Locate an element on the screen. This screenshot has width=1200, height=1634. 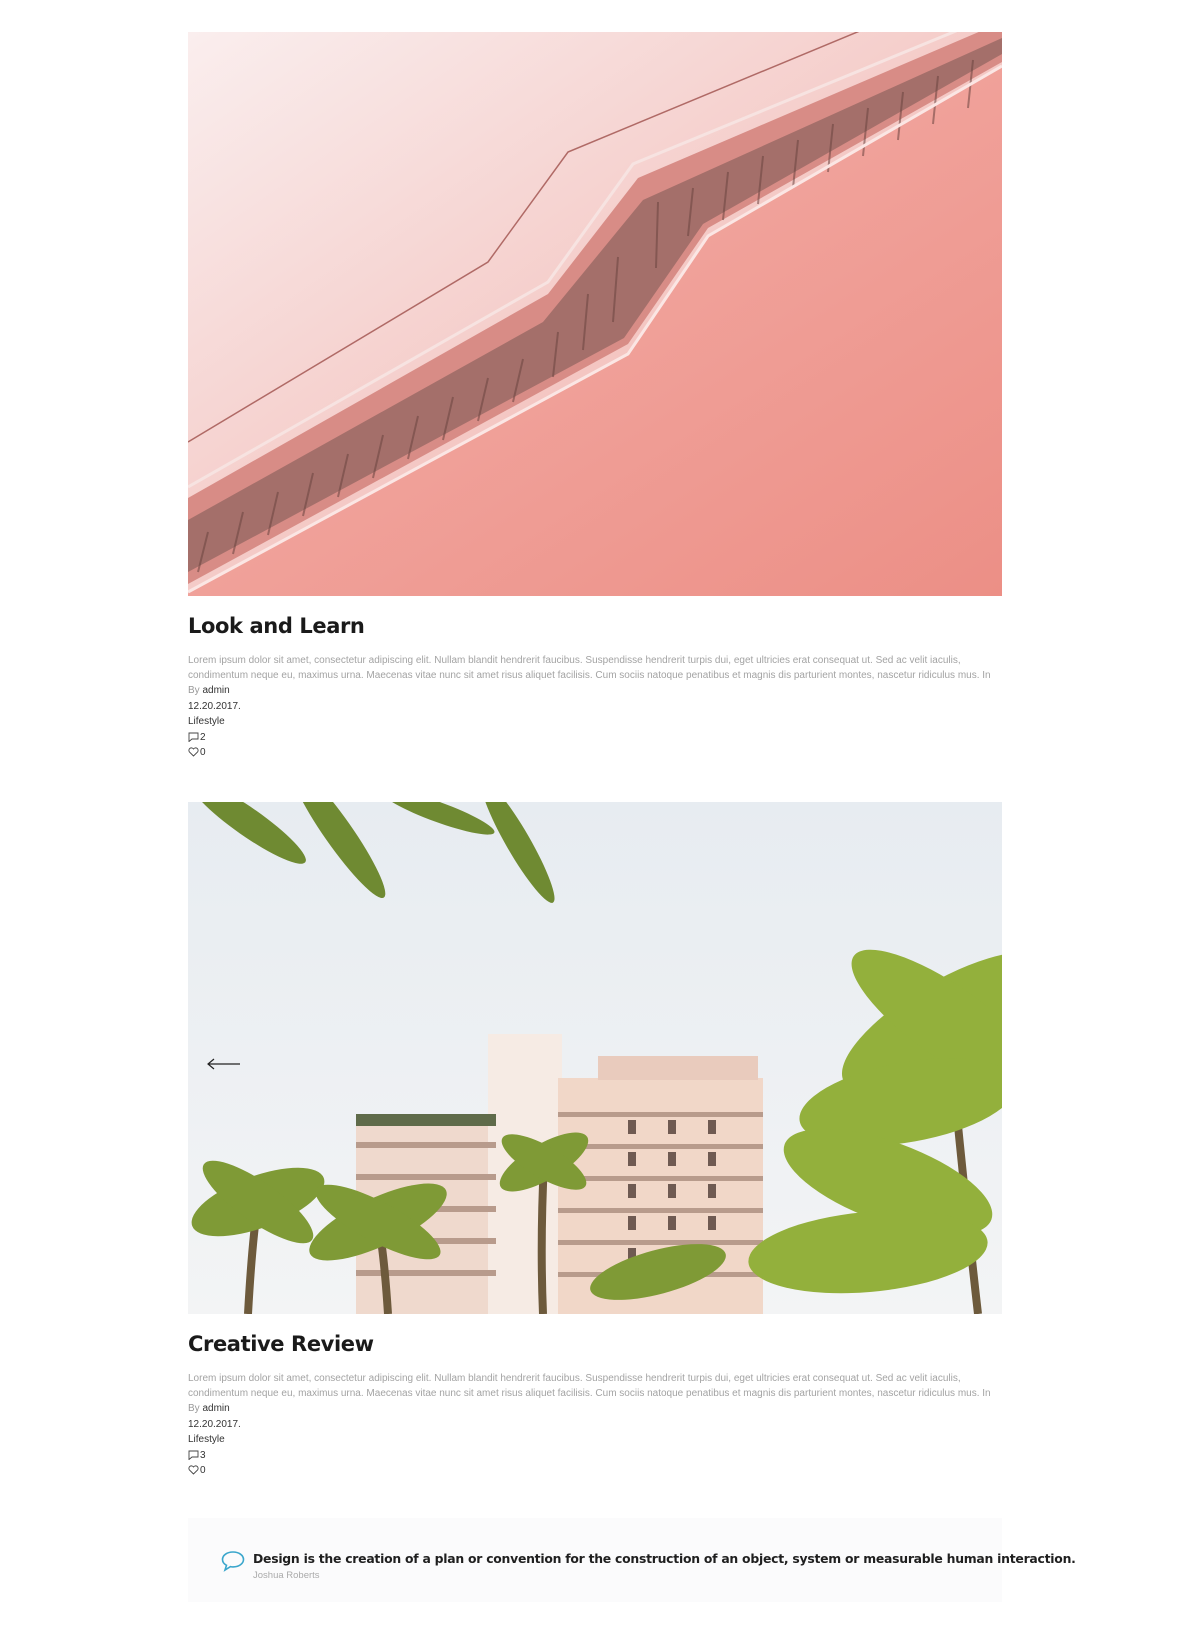
post-comments: 3 is located at coordinates (595, 1456).